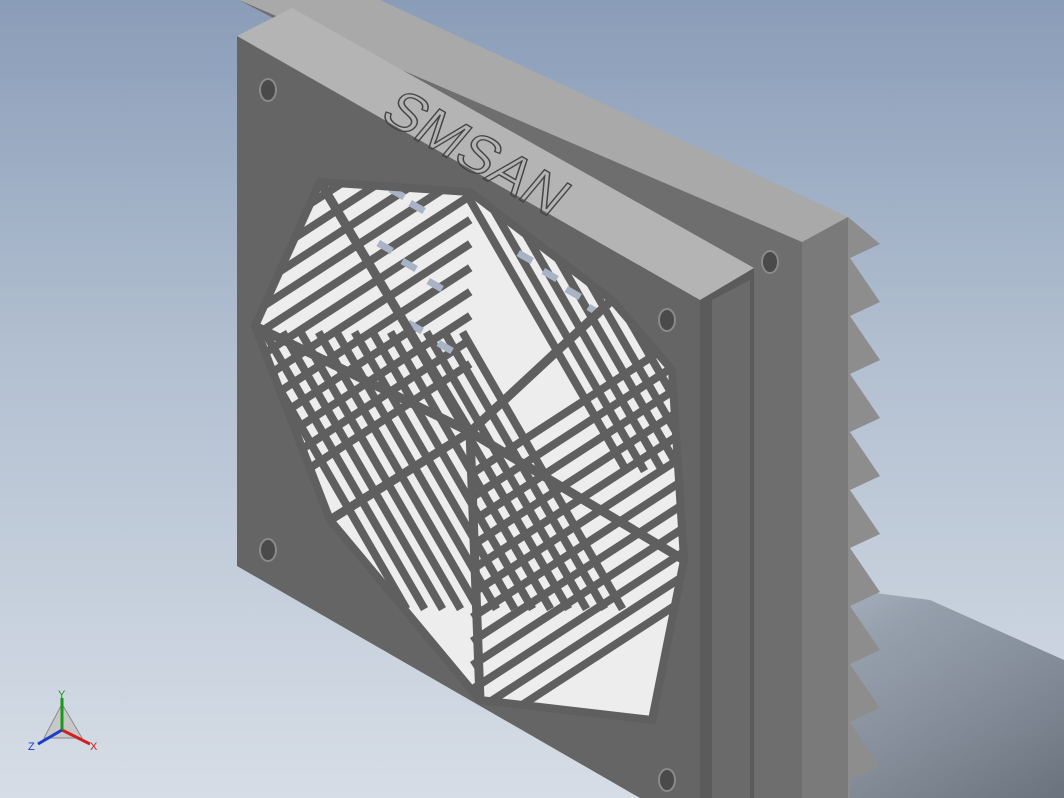  Describe the element at coordinates (94, 747) in the screenshot. I see `x-axis-label: X` at that location.